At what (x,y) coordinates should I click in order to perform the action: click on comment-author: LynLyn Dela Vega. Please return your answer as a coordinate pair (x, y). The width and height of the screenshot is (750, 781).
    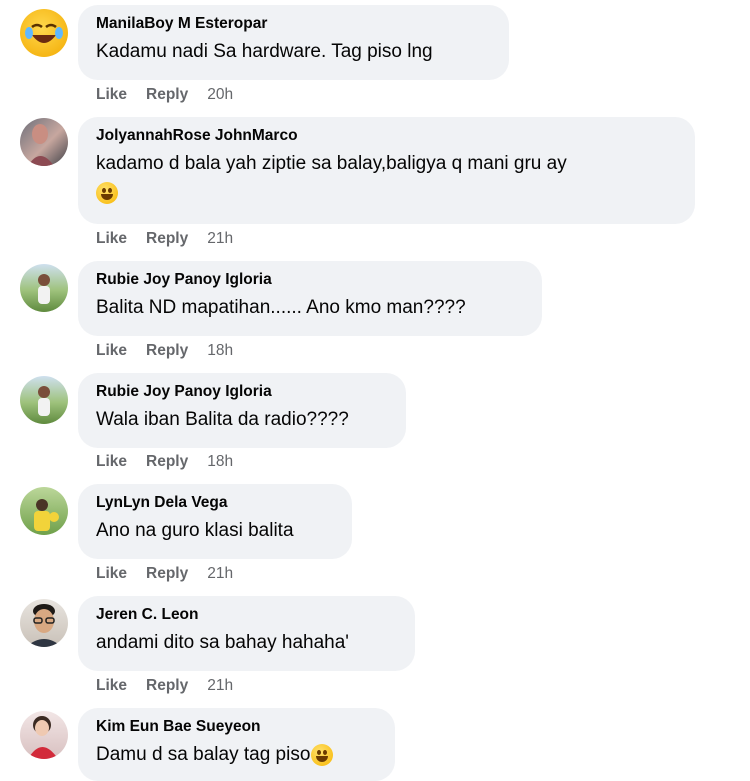
    Looking at the image, I should click on (215, 503).